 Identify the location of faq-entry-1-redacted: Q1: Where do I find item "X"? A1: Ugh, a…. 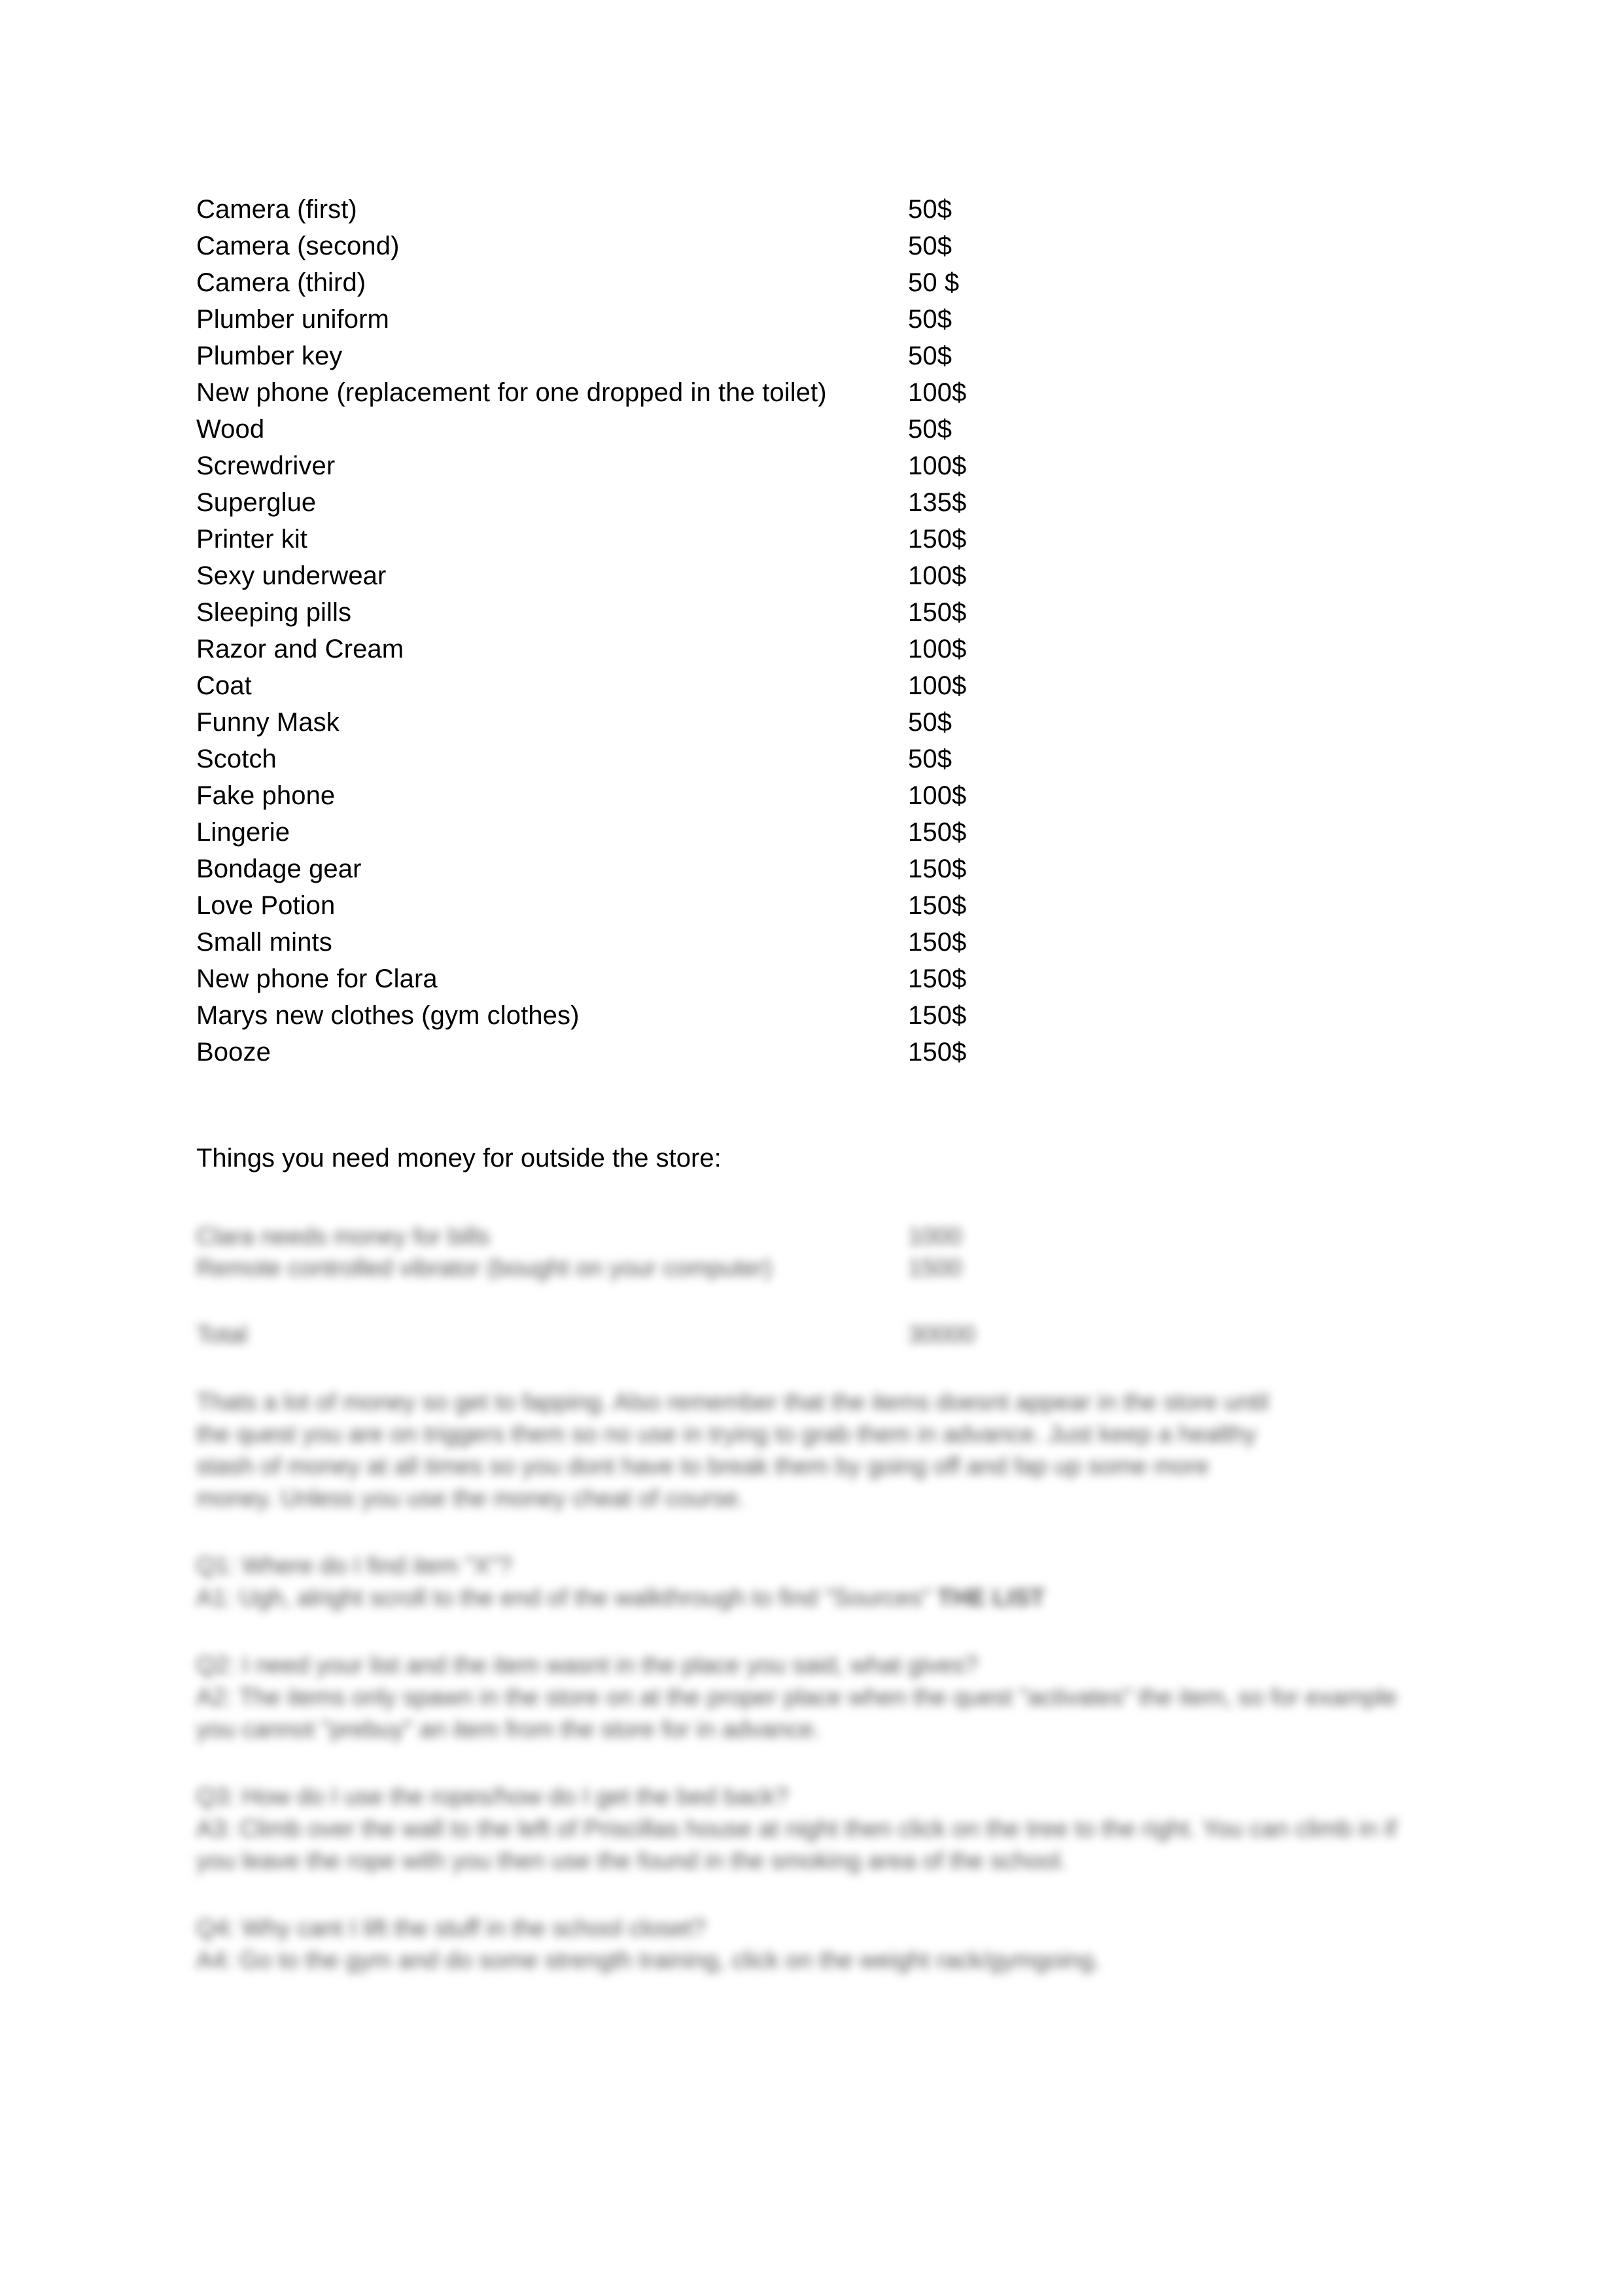
(817, 1581).